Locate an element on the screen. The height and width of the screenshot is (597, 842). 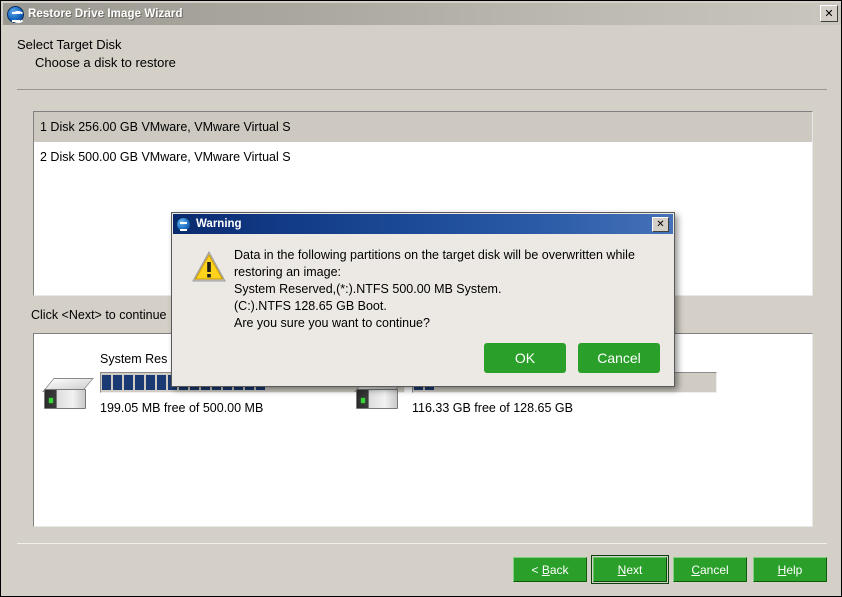
back-button-label: < Back is located at coordinates (550, 569).